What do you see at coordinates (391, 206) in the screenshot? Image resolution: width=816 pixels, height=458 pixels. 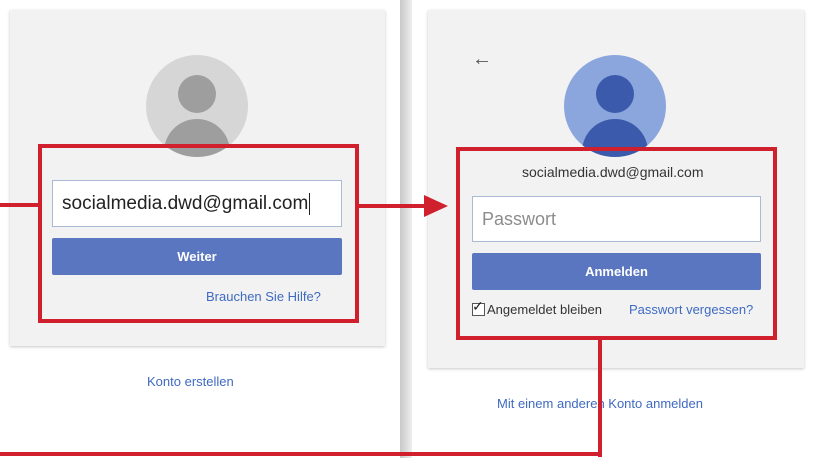 I see `annotation-arrow-shaft` at bounding box center [391, 206].